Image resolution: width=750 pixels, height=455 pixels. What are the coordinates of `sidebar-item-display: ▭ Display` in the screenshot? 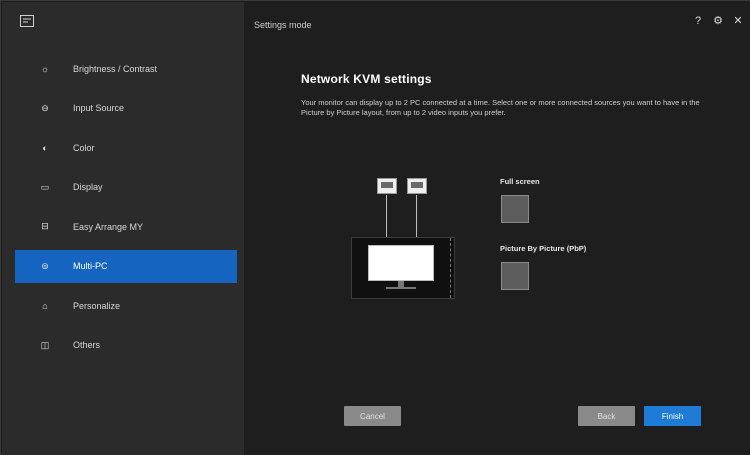 It's located at (126, 187).